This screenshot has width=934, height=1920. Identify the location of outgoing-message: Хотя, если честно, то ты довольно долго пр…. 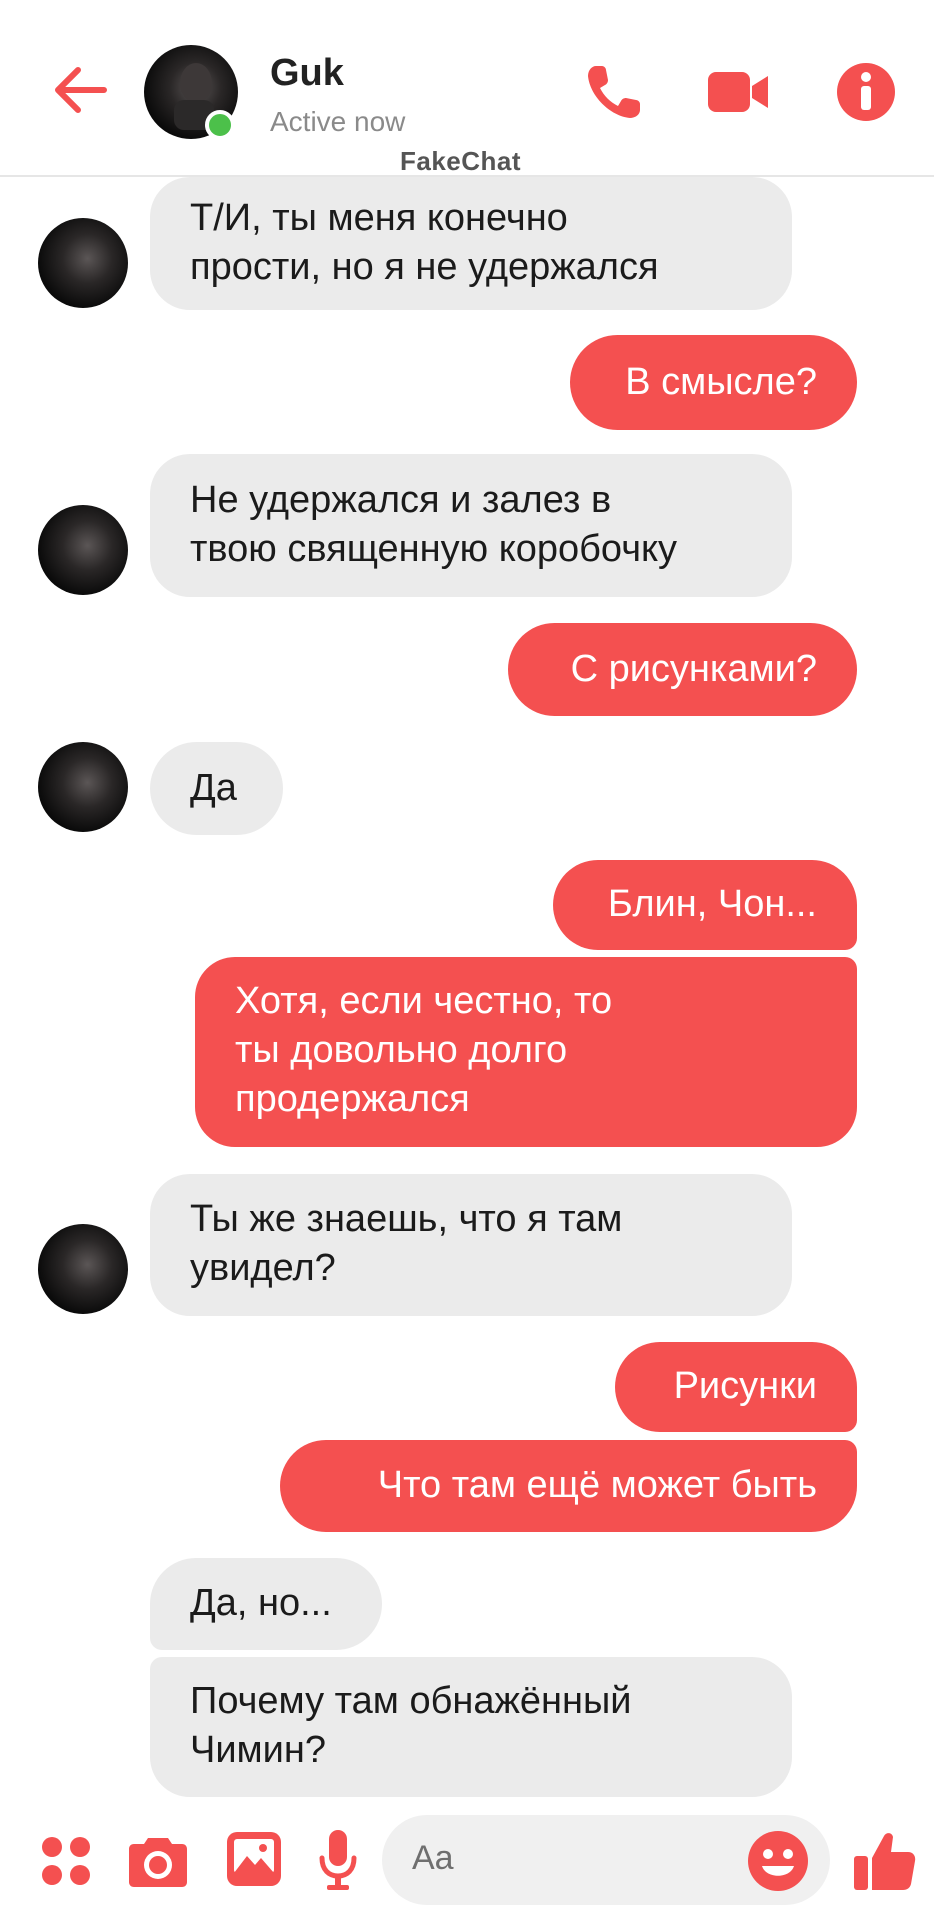
(526, 1052).